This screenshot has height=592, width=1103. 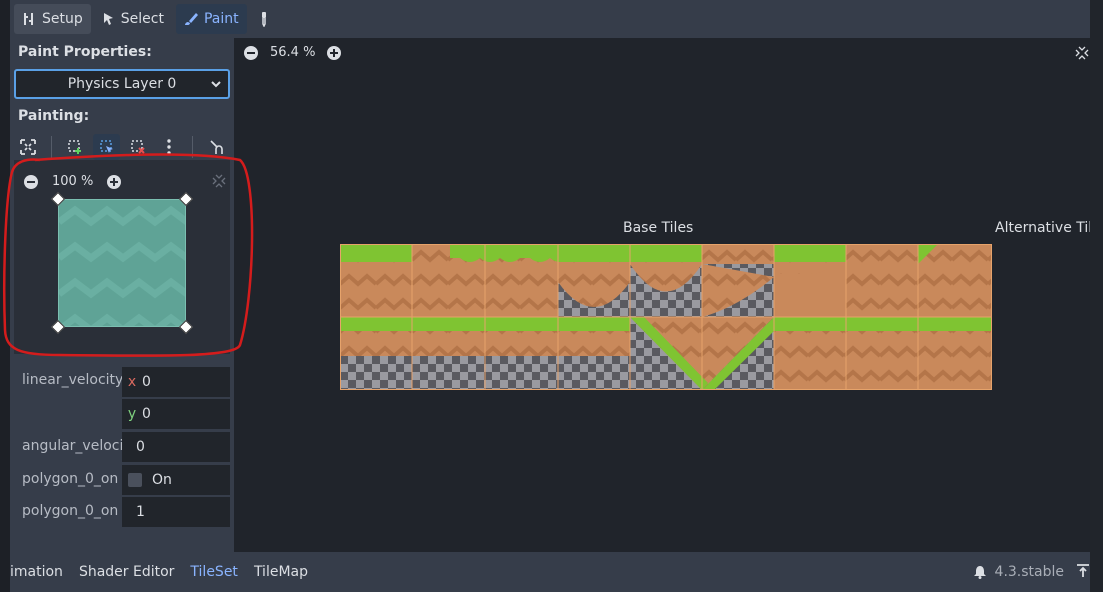 I want to click on paint-layer-select: Physics Layer 0, so click(x=122, y=84).